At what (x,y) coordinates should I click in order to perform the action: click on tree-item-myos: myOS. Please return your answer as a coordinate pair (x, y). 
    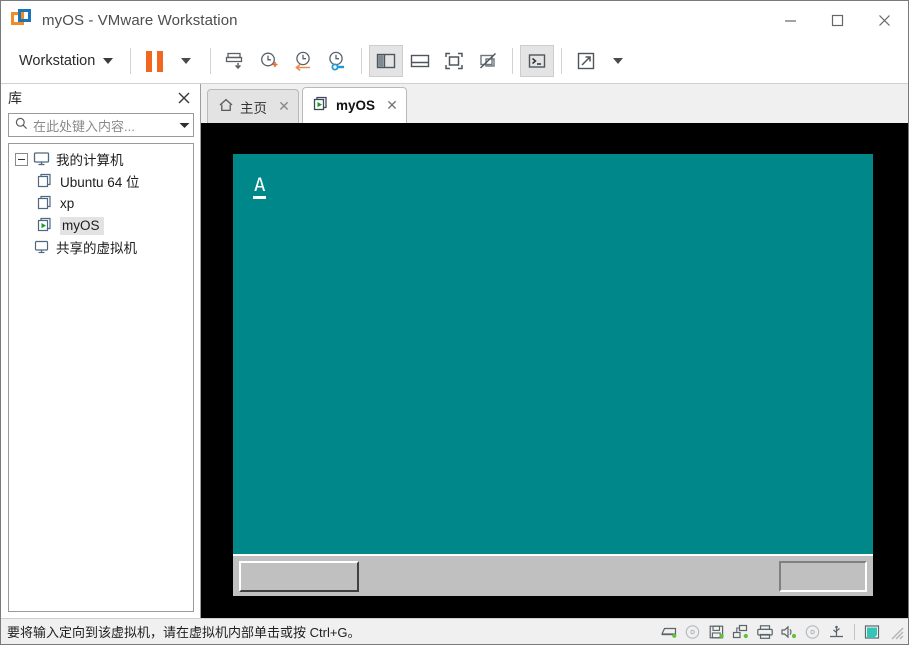
    Looking at the image, I should click on (101, 225).